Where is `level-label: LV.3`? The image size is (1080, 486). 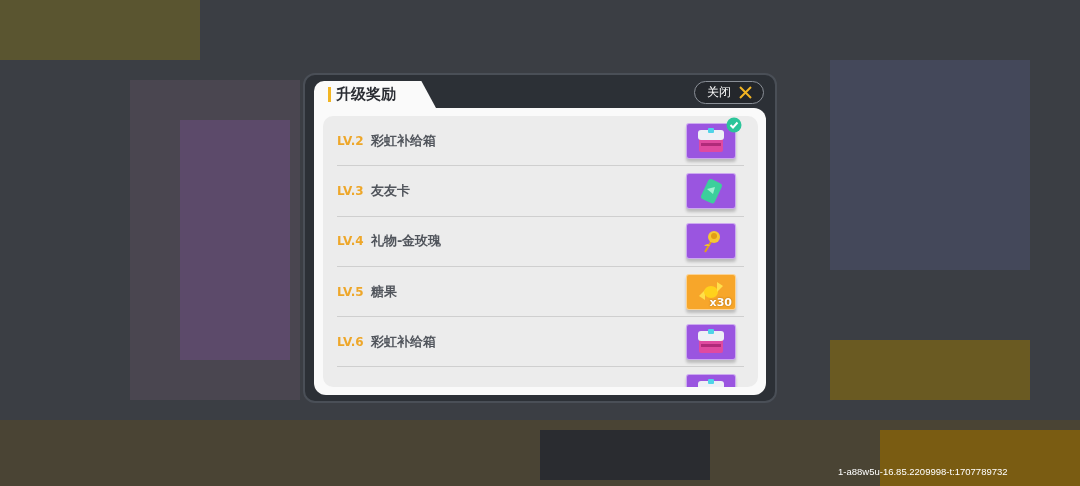
level-label: LV.3 is located at coordinates (351, 190).